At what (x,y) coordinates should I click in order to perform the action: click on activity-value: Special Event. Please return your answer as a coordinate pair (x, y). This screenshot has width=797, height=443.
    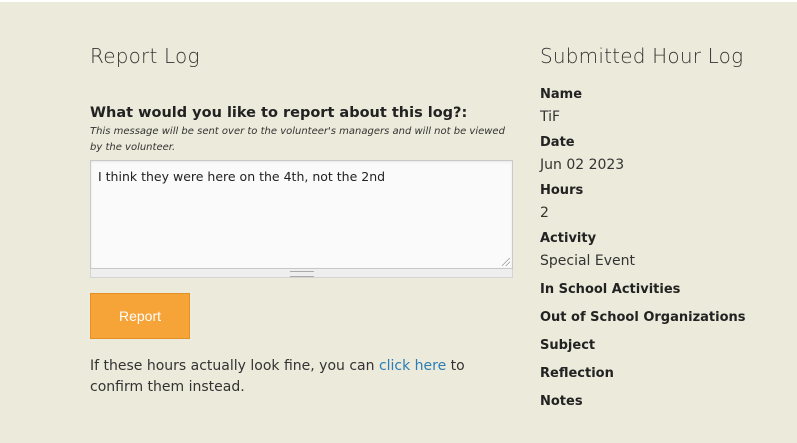
    Looking at the image, I should click on (587, 261).